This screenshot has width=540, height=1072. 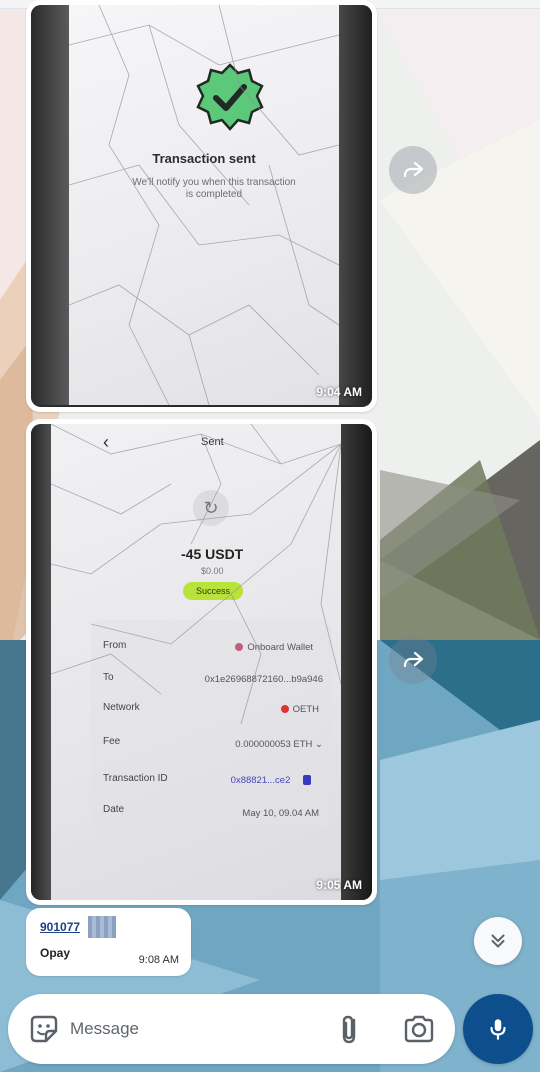 I want to click on row-label-fee: Fee, so click(x=112, y=741).